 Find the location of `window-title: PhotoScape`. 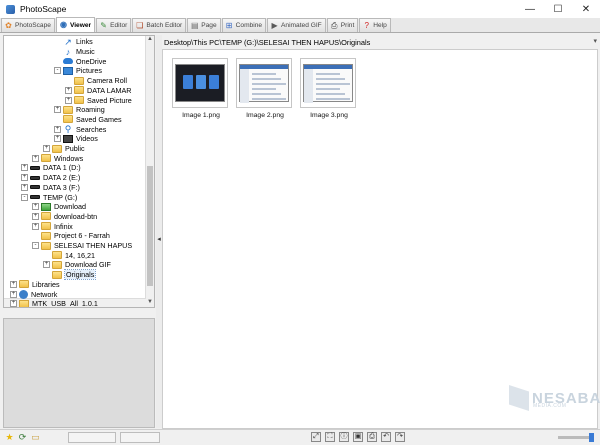

window-title: PhotoScape is located at coordinates (43, 9).